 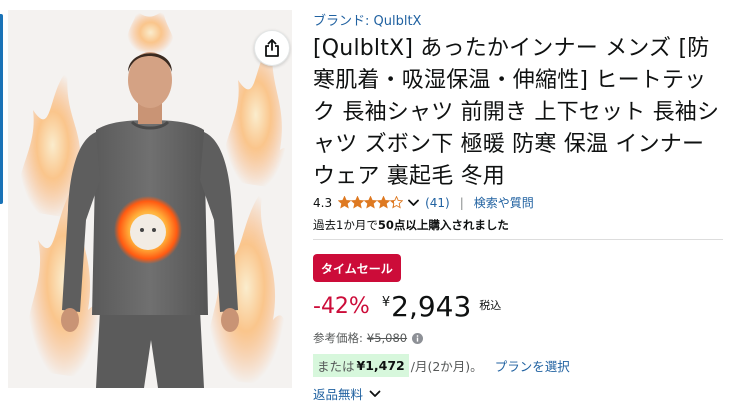 I want to click on installment-prefix: または, so click(x=336, y=366).